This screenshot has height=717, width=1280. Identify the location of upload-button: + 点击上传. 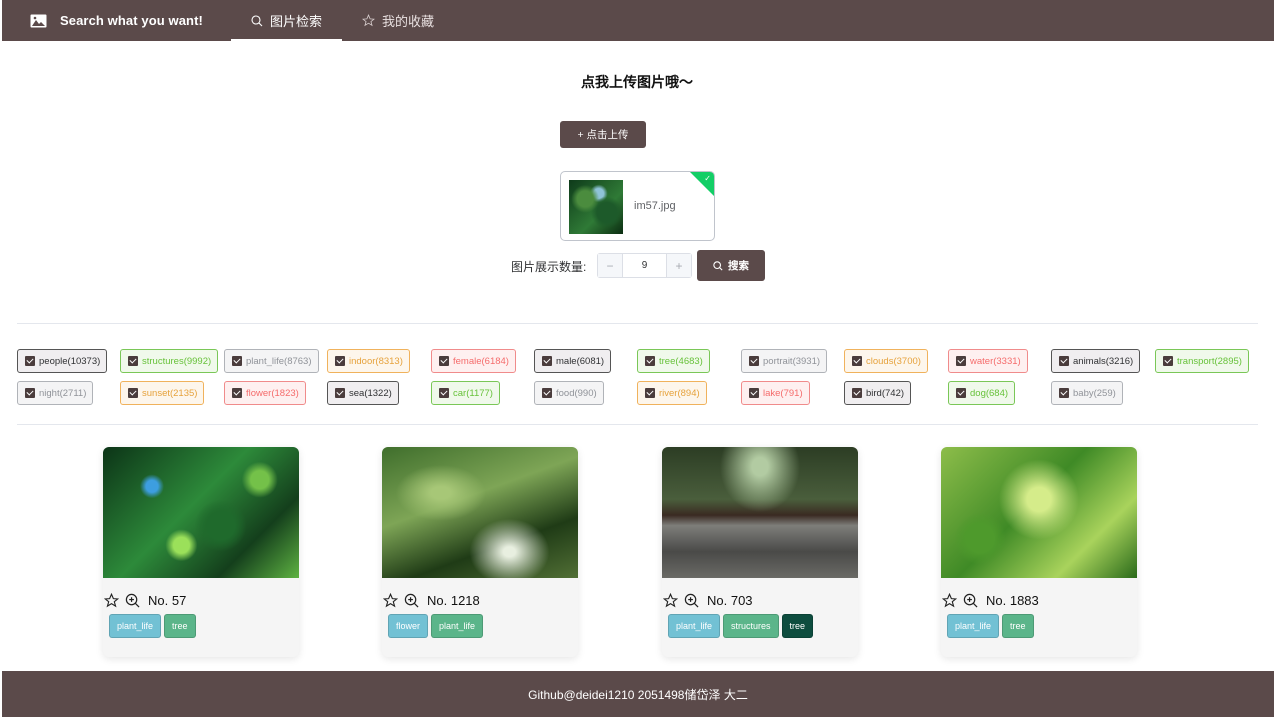
(603, 134).